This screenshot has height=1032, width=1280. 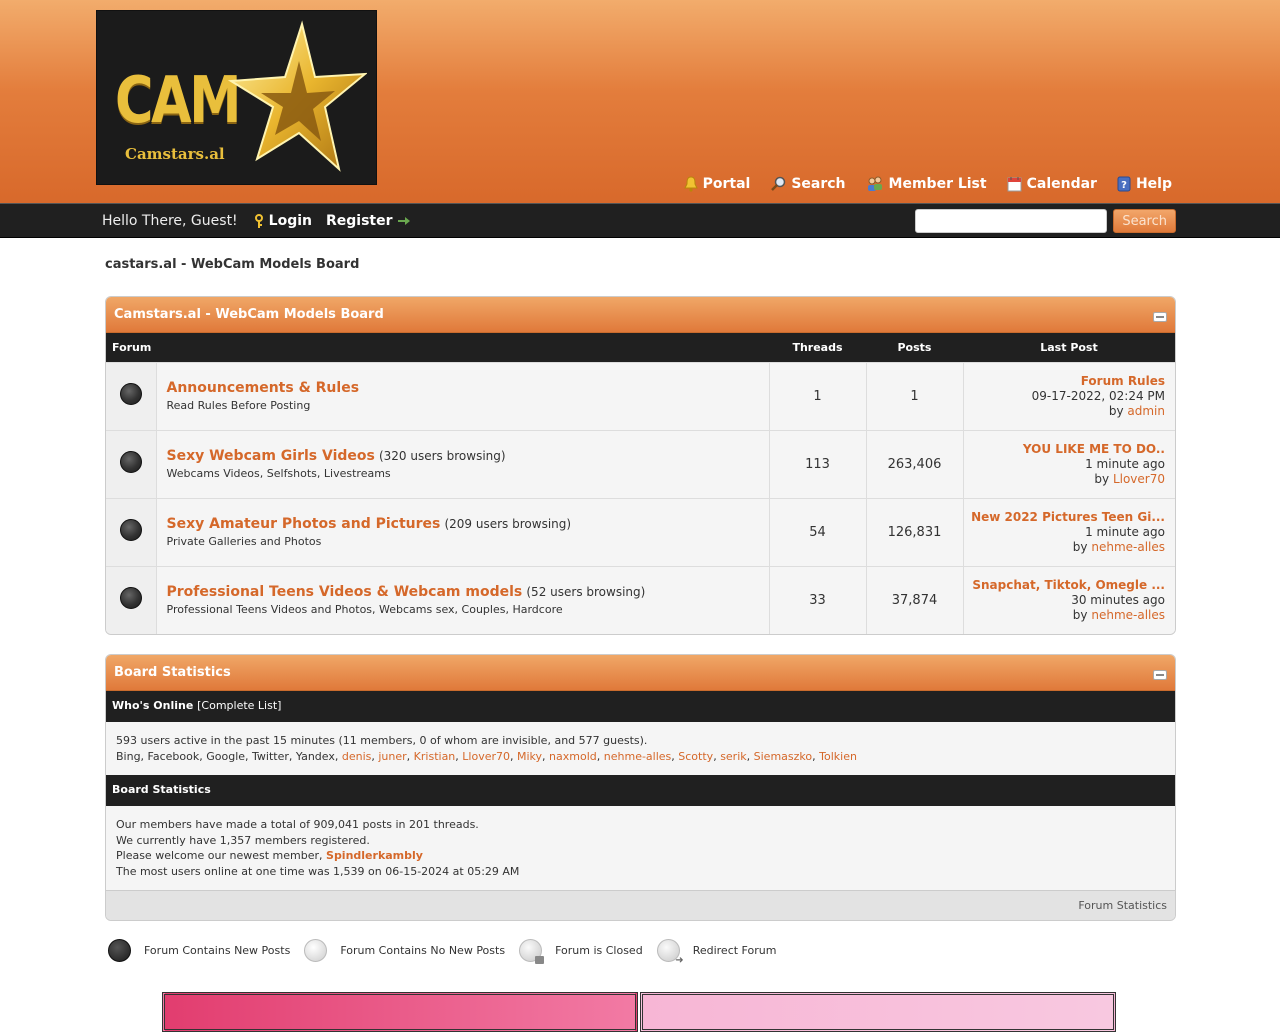 What do you see at coordinates (357, 756) in the screenshot?
I see `online-member-link: denis` at bounding box center [357, 756].